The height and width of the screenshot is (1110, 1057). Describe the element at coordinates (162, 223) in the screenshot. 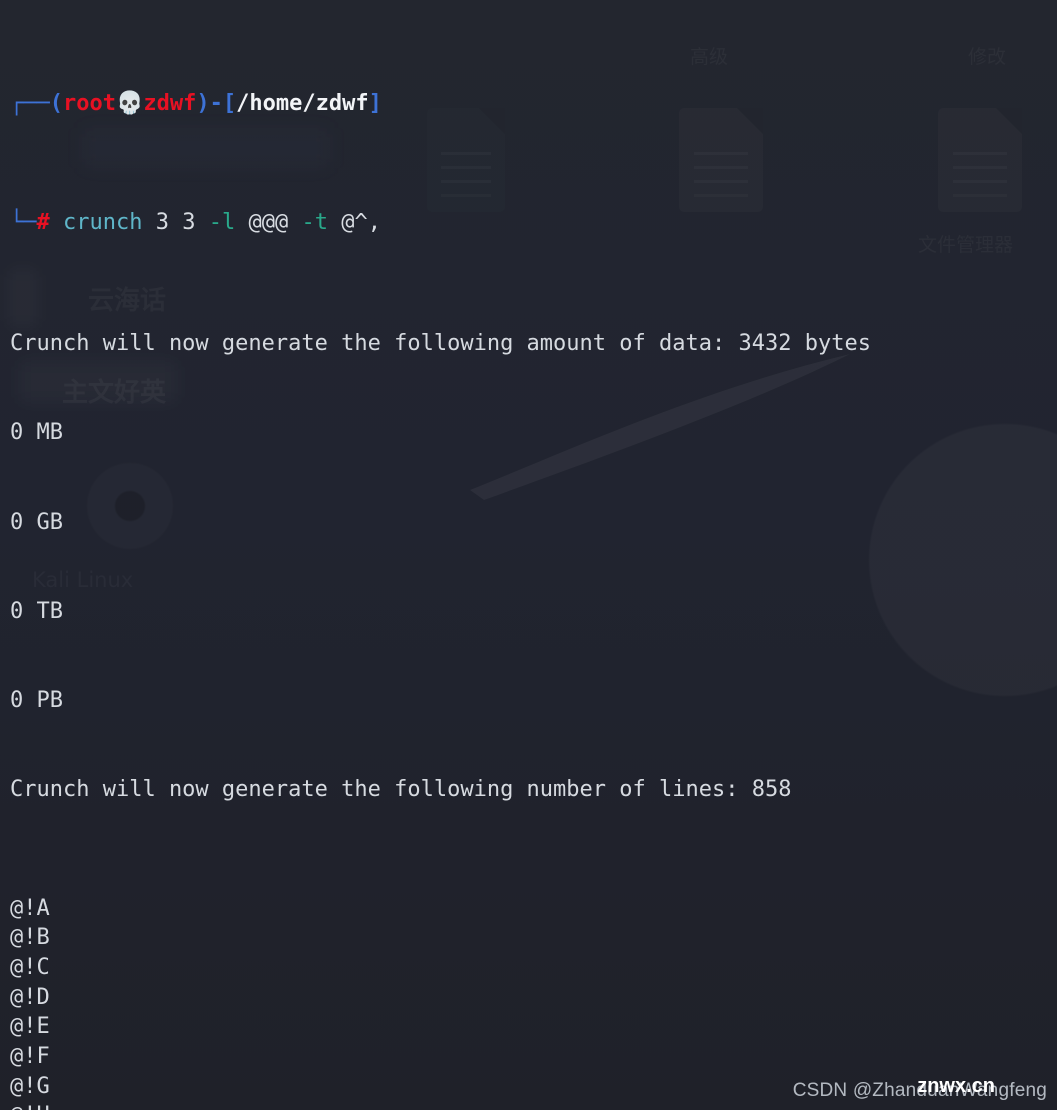

I see `command-arg-1: 3` at that location.